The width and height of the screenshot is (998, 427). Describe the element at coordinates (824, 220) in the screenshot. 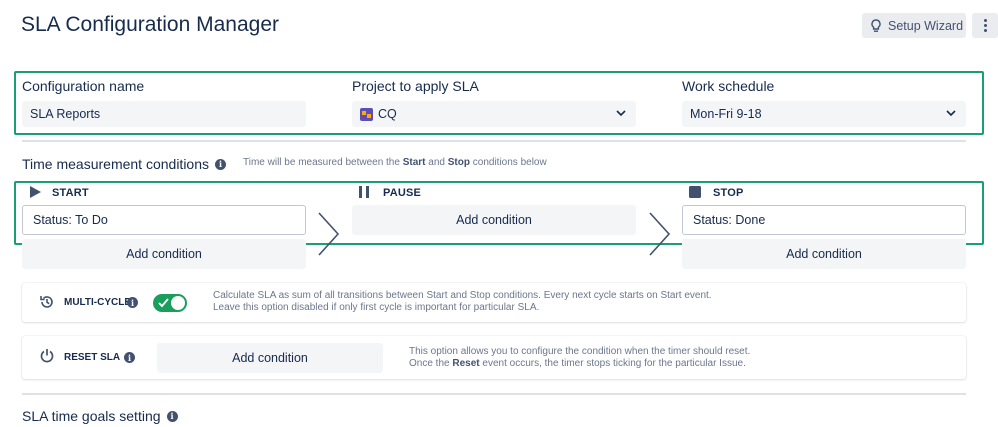

I see `stop-condition-field: Status: Done` at that location.